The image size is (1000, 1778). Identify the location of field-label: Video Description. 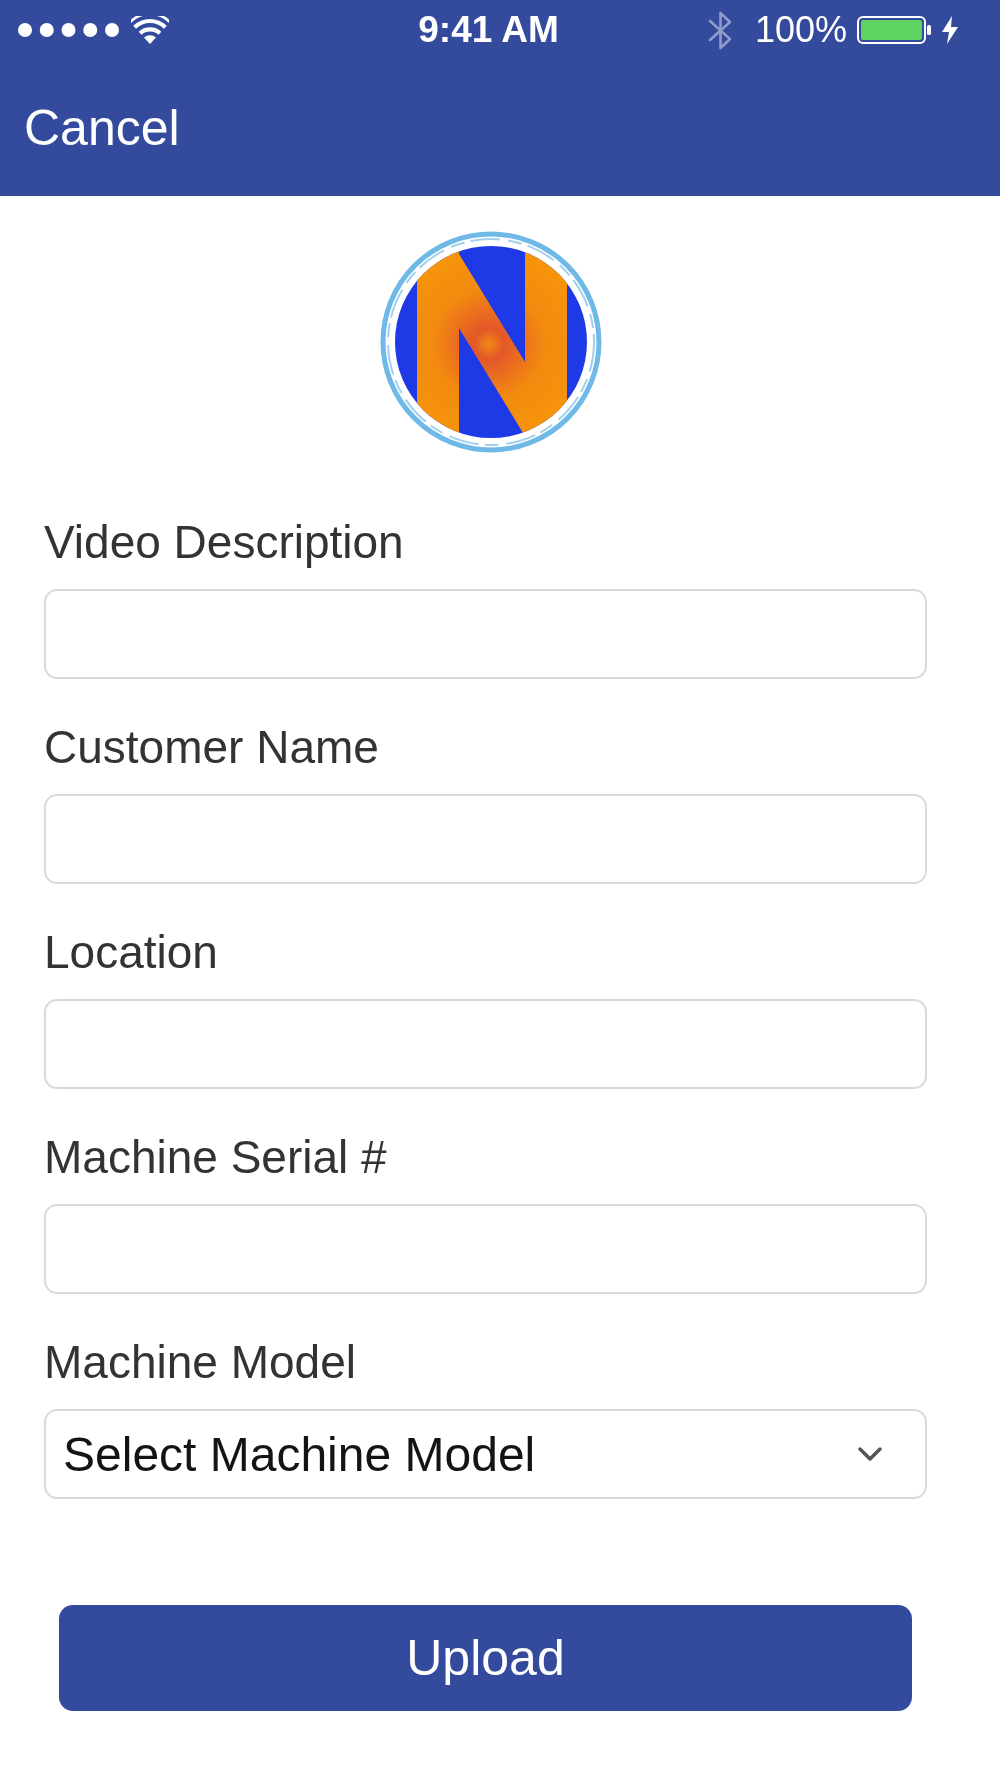
(224, 542).